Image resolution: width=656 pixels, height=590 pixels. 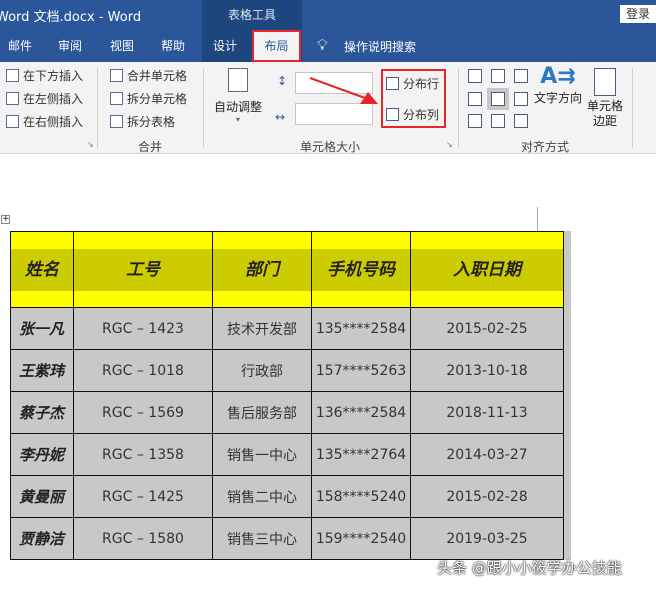 I want to click on header-cell: 姓名, so click(x=42, y=269).